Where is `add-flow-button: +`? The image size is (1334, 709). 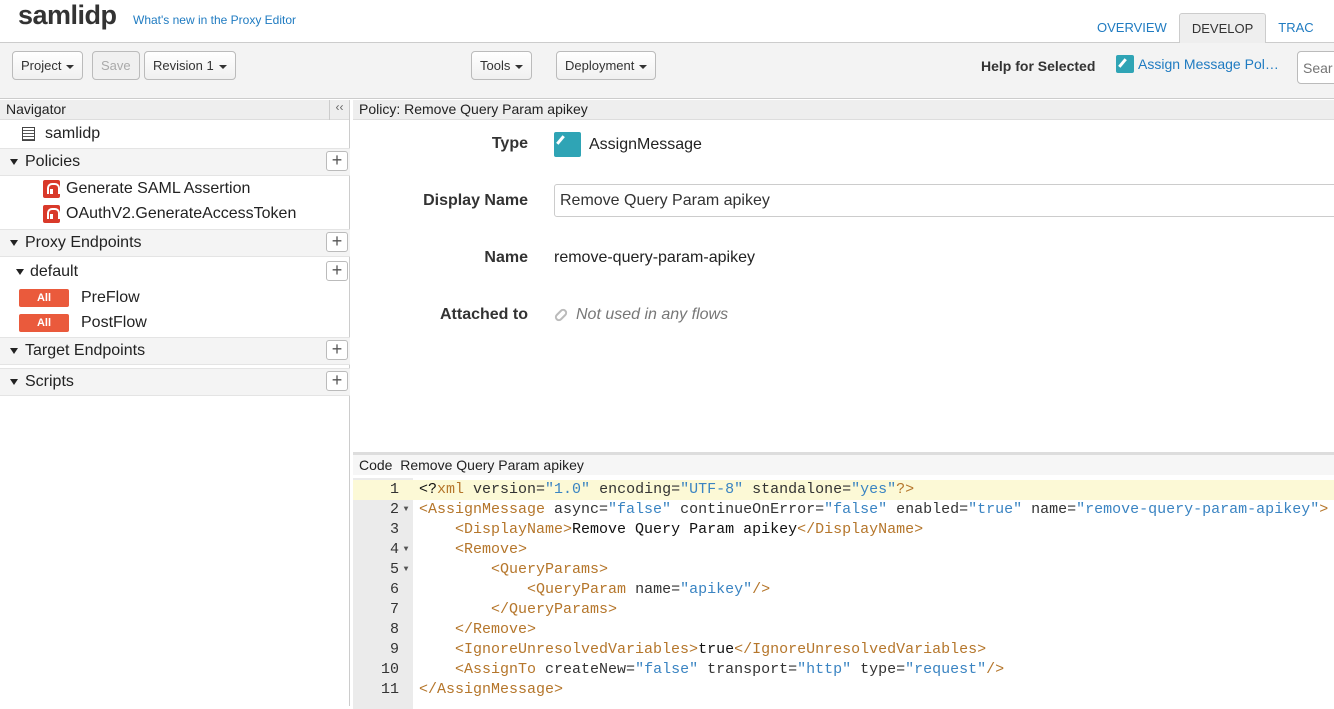 add-flow-button: + is located at coordinates (337, 271).